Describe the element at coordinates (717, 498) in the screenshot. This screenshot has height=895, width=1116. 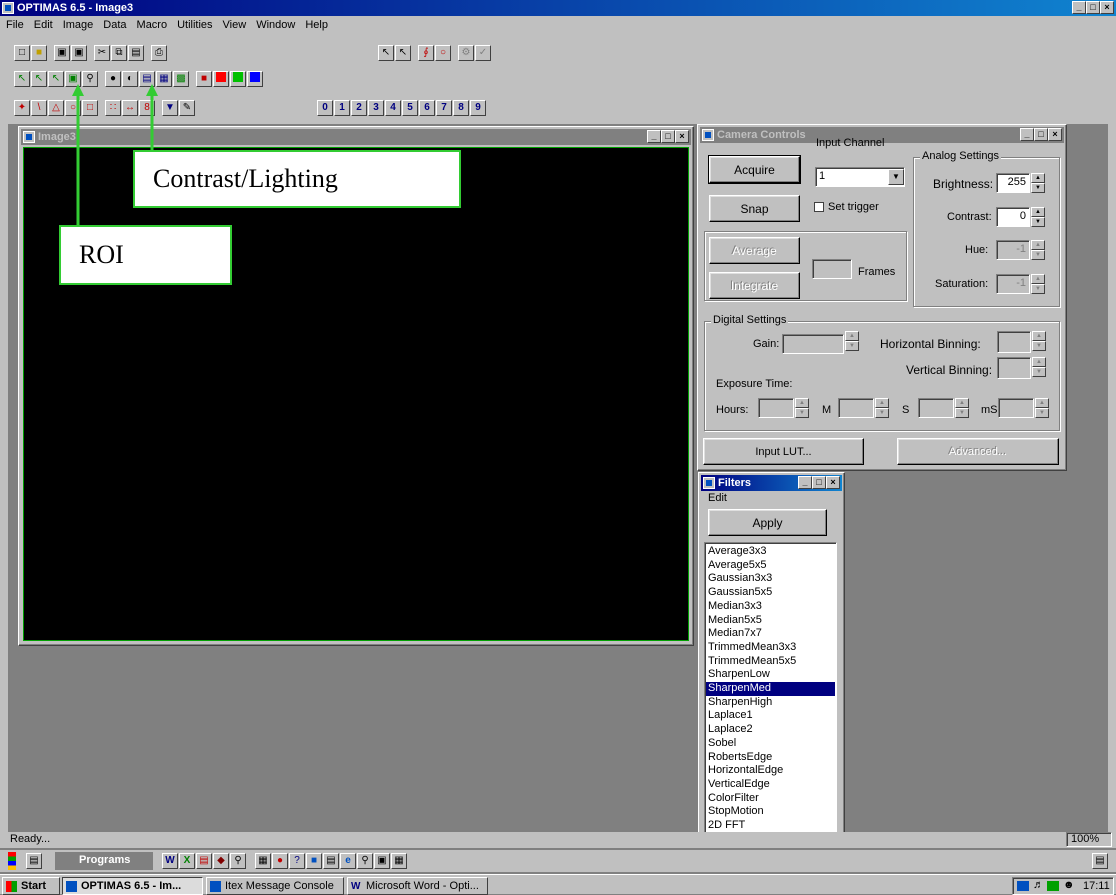
I see `filters-menu-edit: Edit` at that location.